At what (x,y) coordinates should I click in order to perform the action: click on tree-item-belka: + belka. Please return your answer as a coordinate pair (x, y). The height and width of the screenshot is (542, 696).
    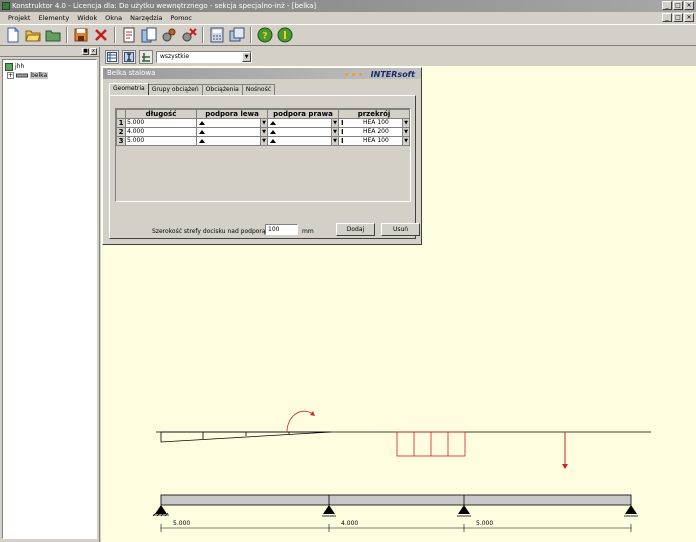
    Looking at the image, I should click on (49, 75).